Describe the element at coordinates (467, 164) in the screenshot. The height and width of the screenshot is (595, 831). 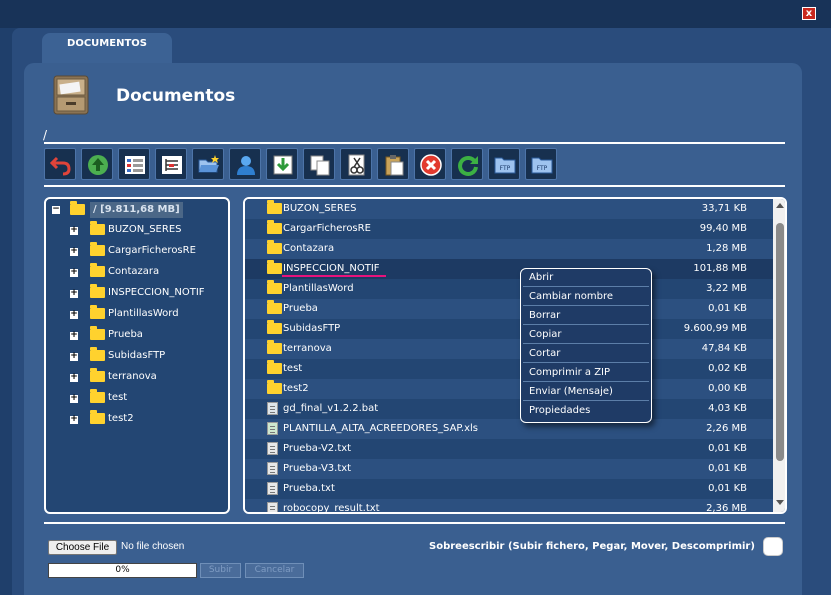
I see `refresh-button` at that location.